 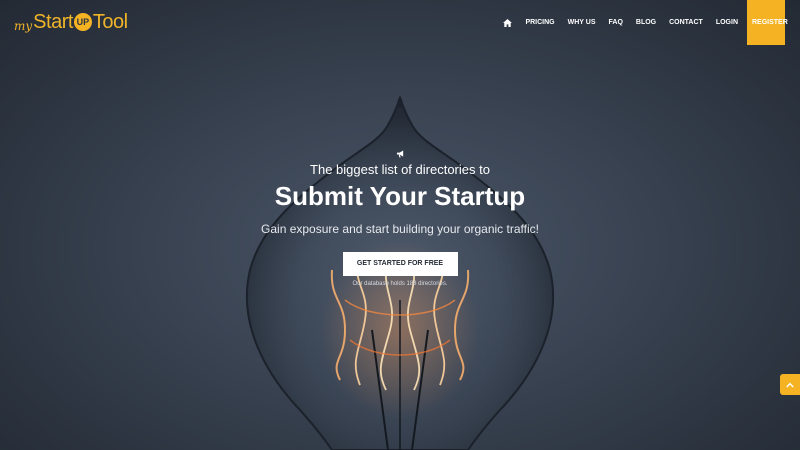 What do you see at coordinates (23, 26) in the screenshot?
I see `logo-my-text: my` at bounding box center [23, 26].